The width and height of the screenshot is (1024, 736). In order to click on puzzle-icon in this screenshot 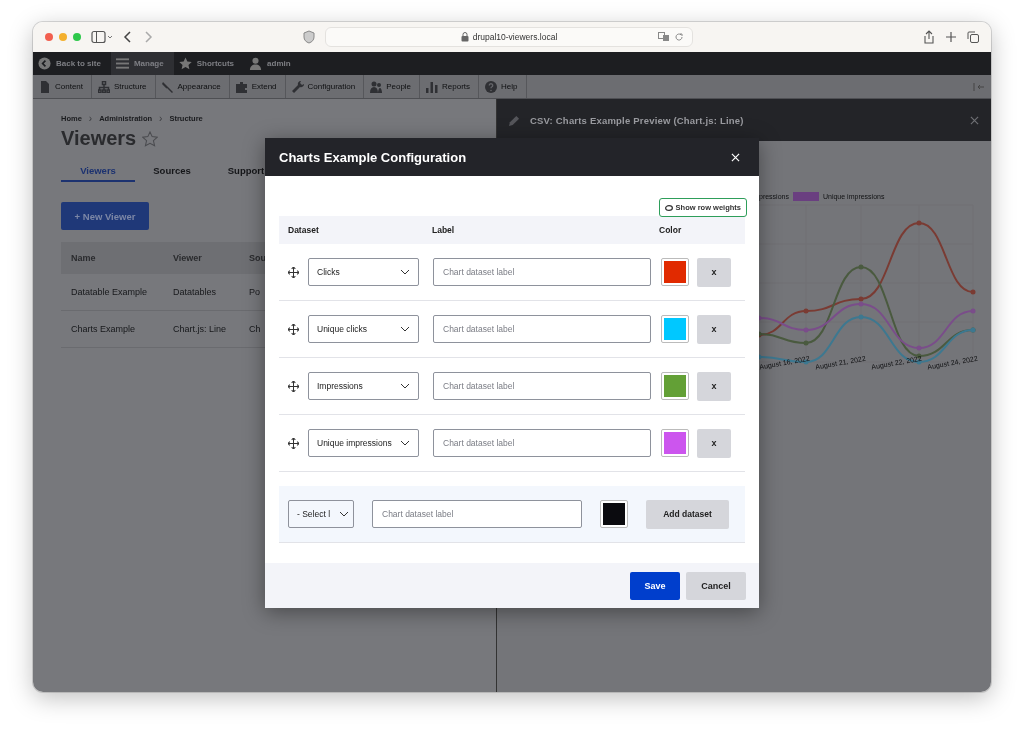, I will do `click(241, 86)`.